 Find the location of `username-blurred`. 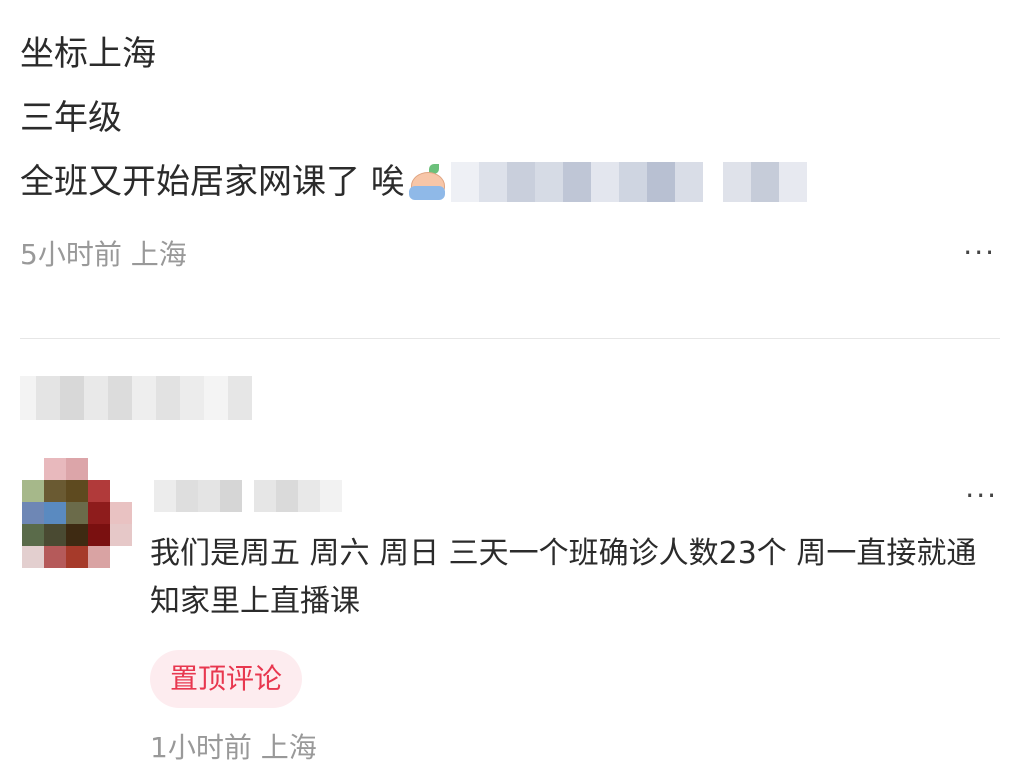

username-blurred is located at coordinates (248, 496).